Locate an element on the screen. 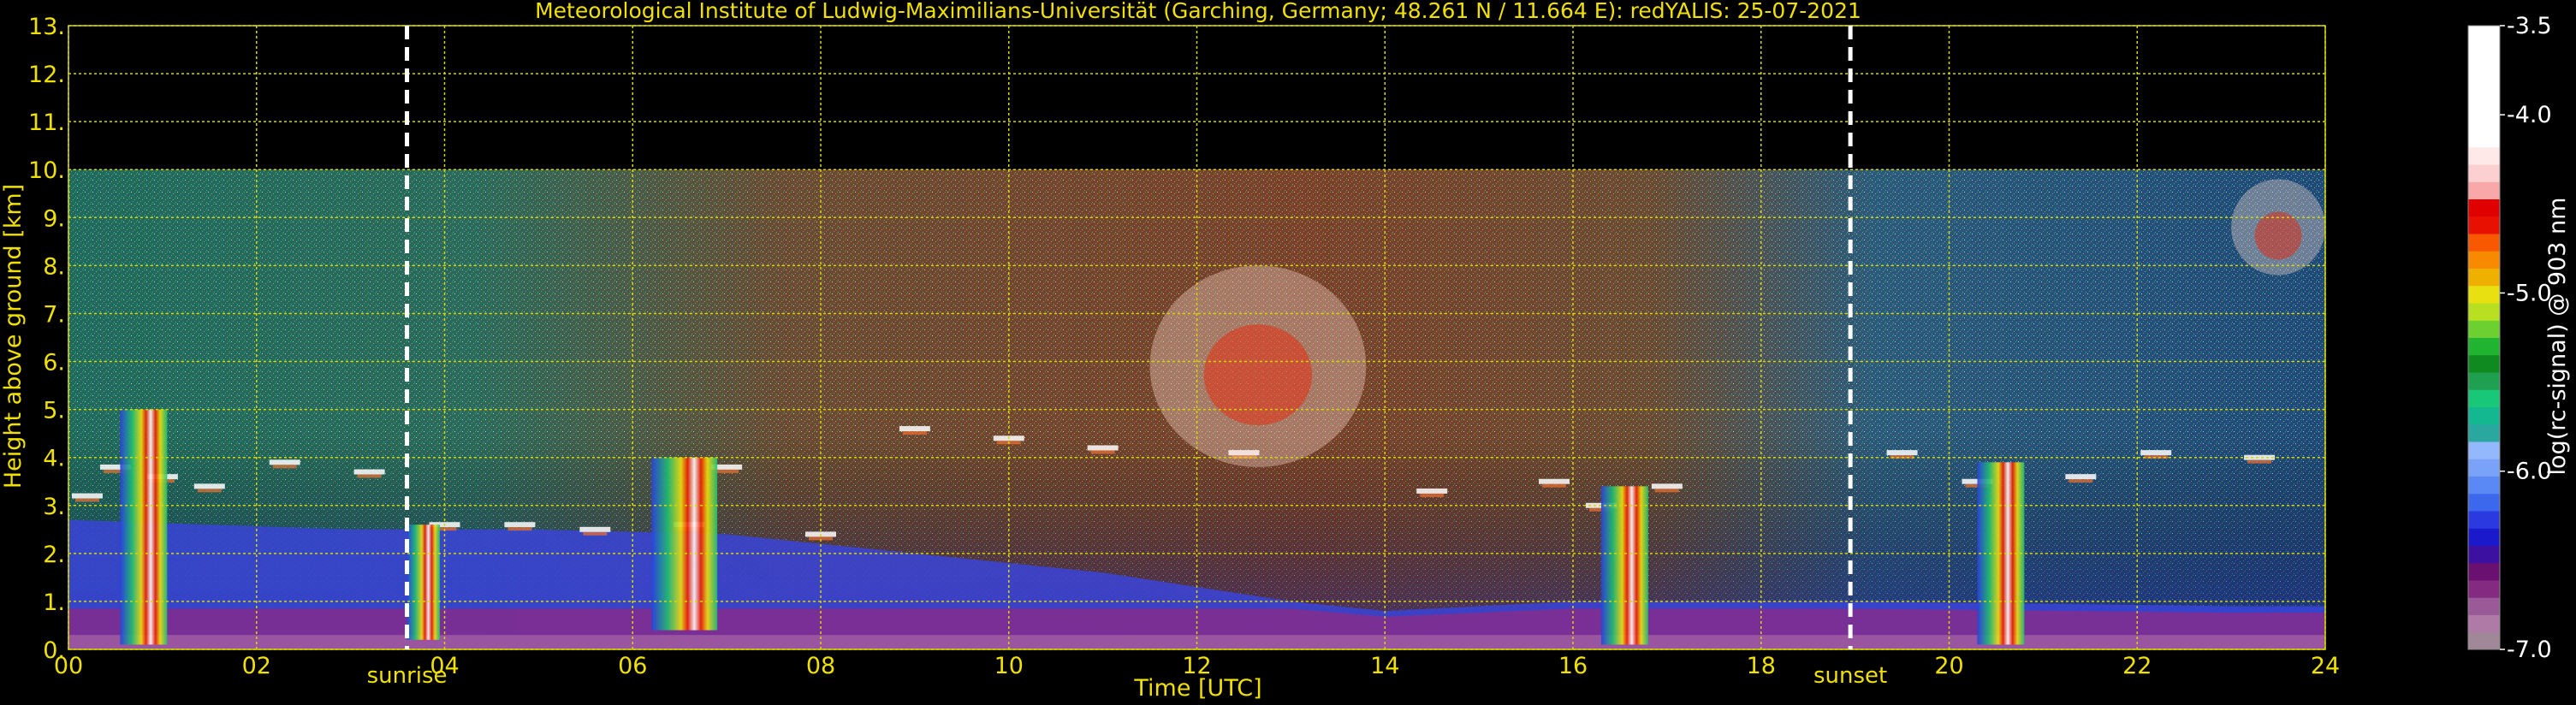 This screenshot has height=705, width=2576. y-tick-label: 2. is located at coordinates (54, 555).